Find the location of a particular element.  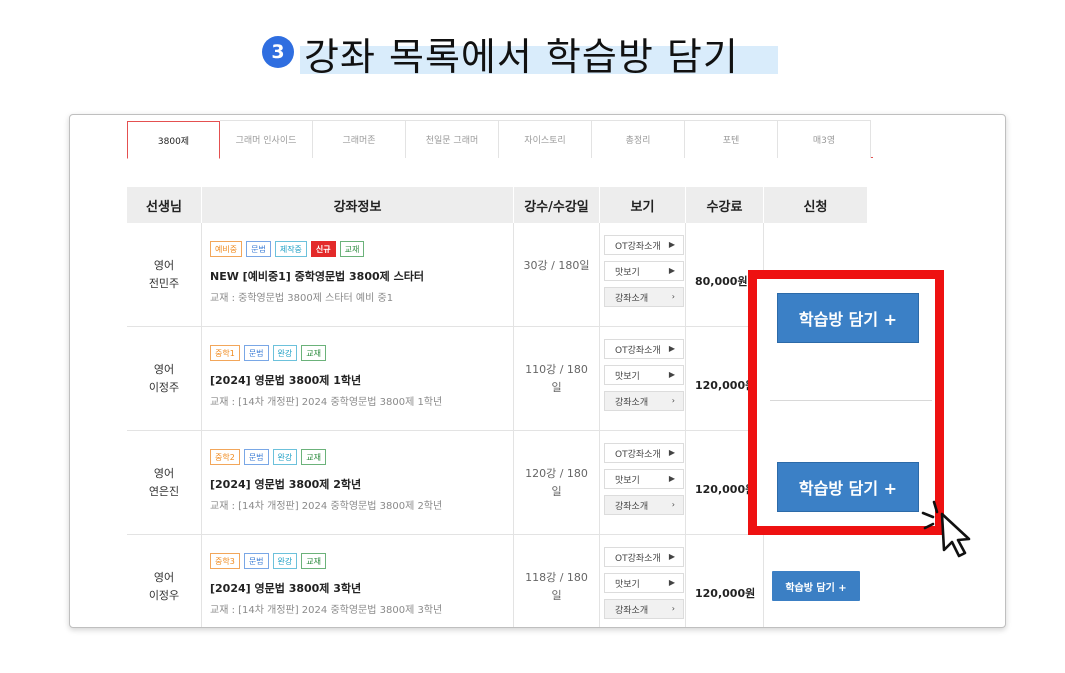

table-header: 선생님 강좌정보 강수/수강일 보기 수강료 신청 is located at coordinates (497, 205).